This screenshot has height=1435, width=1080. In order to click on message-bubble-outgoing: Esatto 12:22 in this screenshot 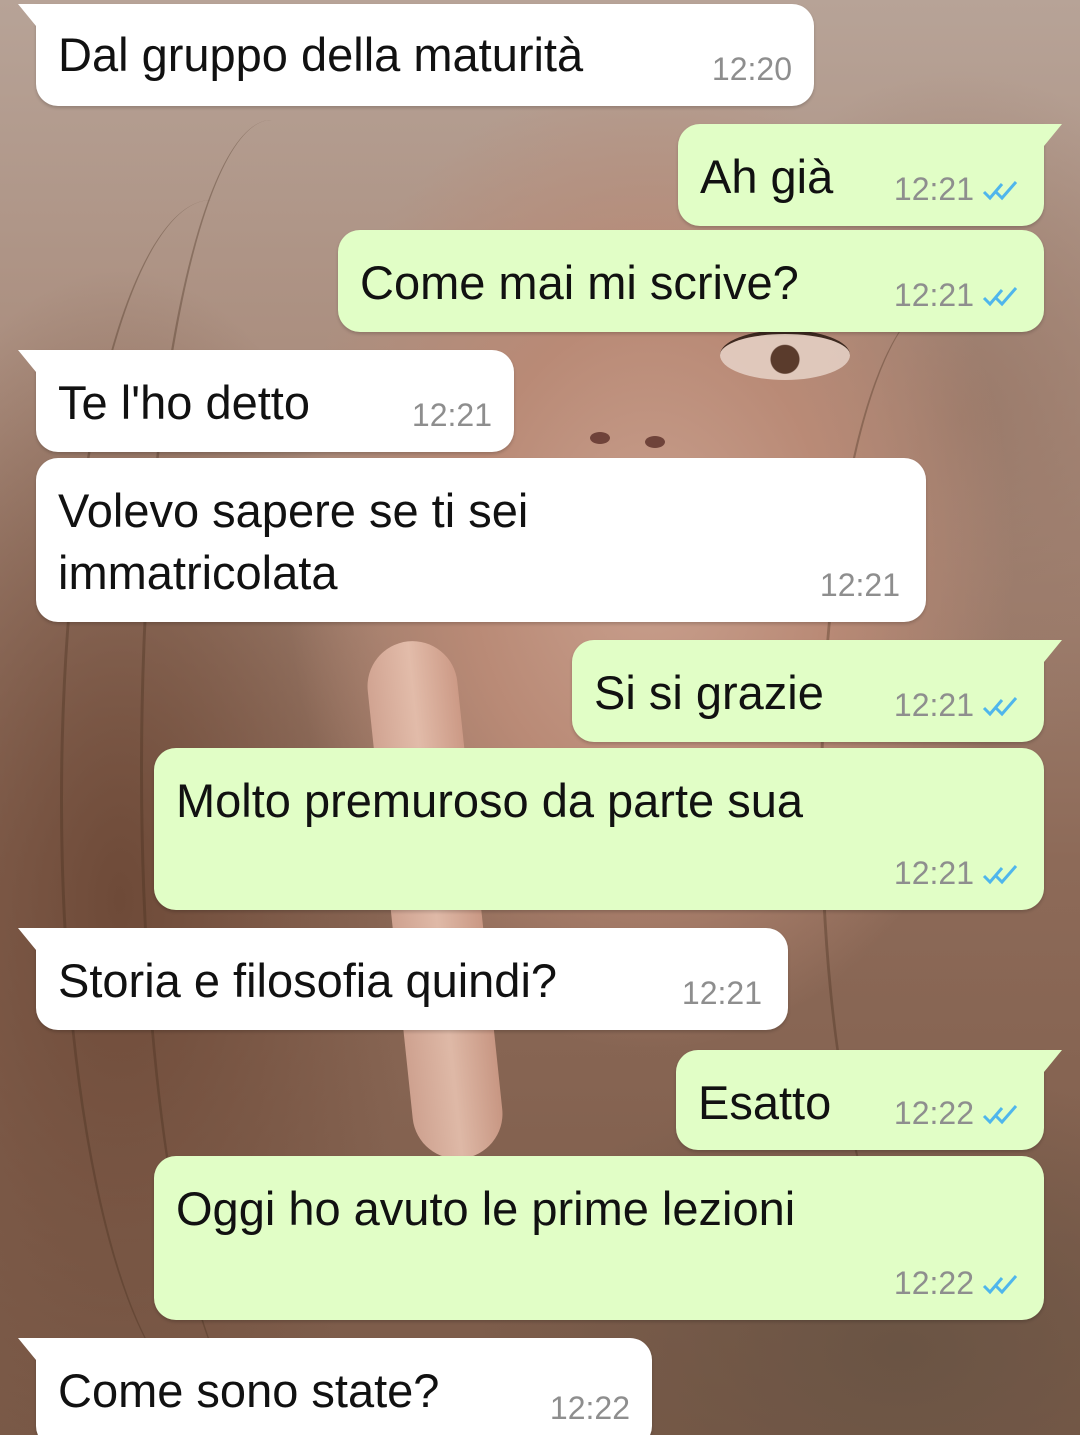, I will do `click(869, 1100)`.